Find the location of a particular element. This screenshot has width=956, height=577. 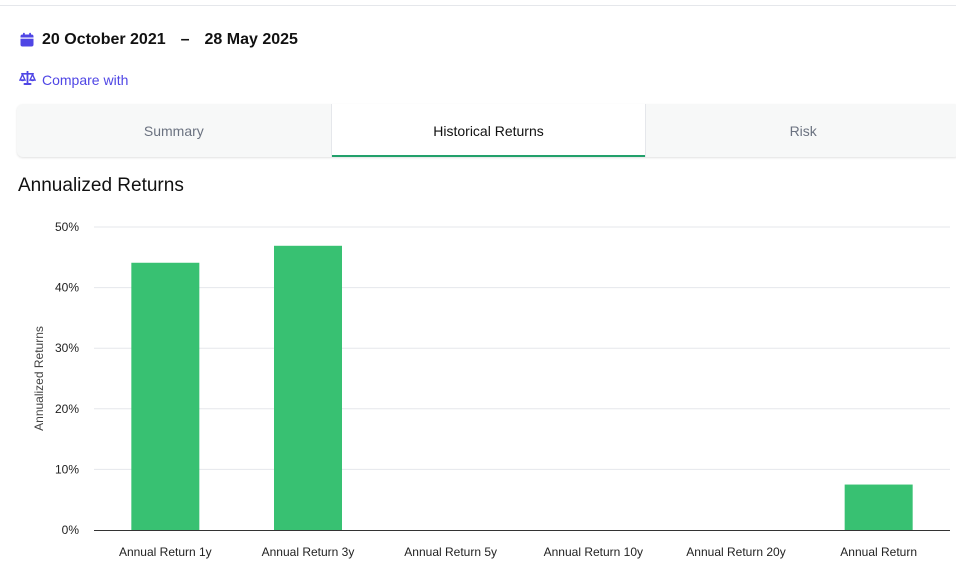

y-tick-label: 10% is located at coordinates (67, 469).